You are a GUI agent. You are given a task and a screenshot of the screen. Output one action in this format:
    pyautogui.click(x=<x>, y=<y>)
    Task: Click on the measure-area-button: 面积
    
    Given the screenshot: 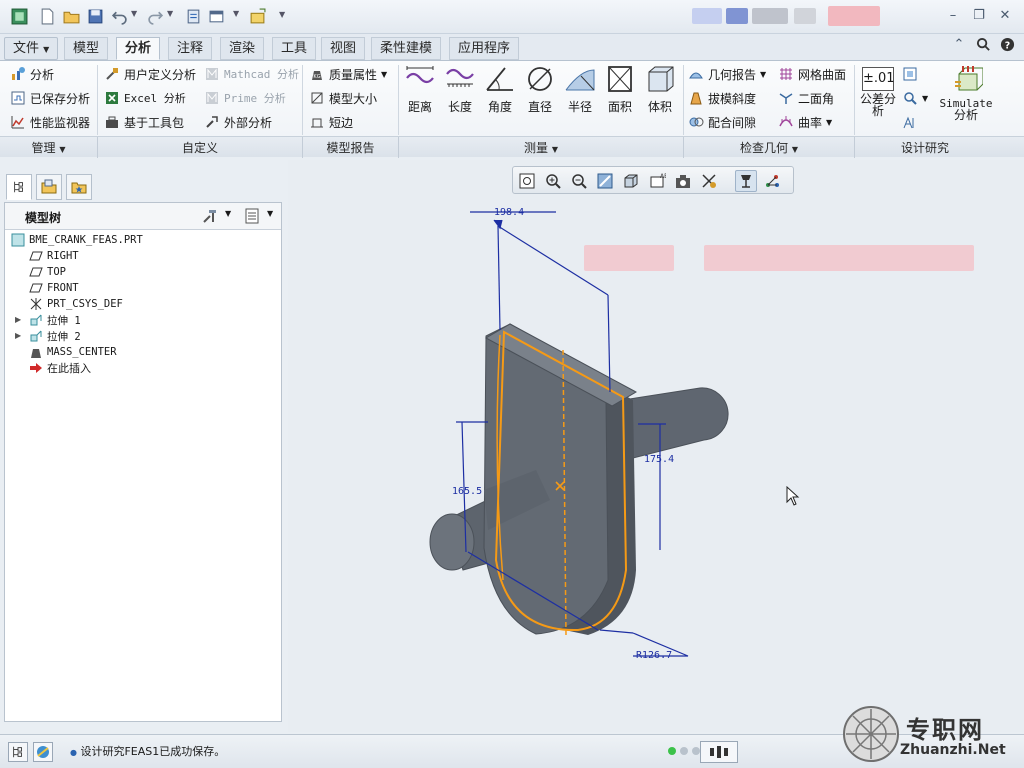 What is the action you would take?
    pyautogui.click(x=620, y=92)
    